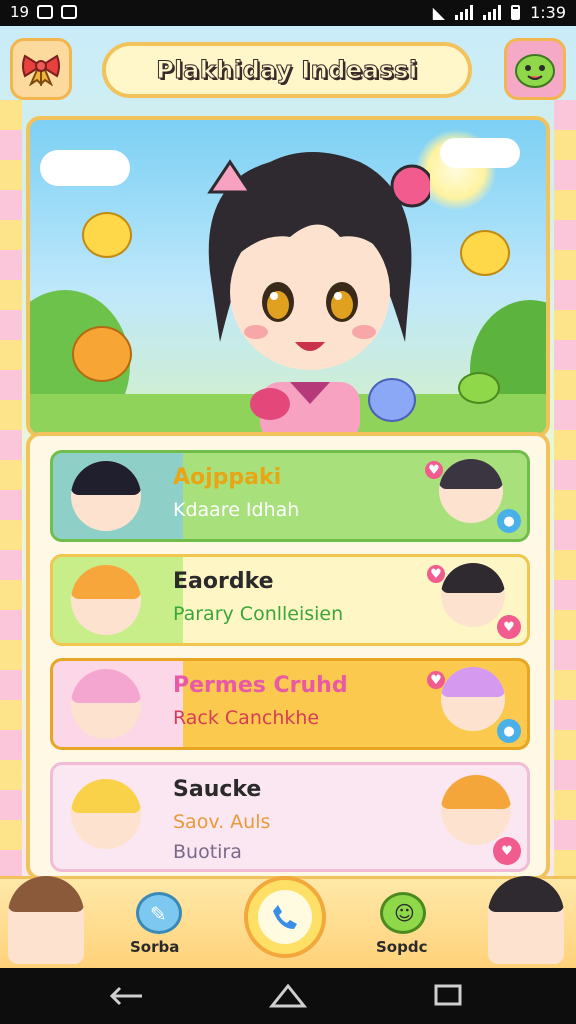 This screenshot has height=1024, width=576. I want to click on signal-icon, so click(464, 12).